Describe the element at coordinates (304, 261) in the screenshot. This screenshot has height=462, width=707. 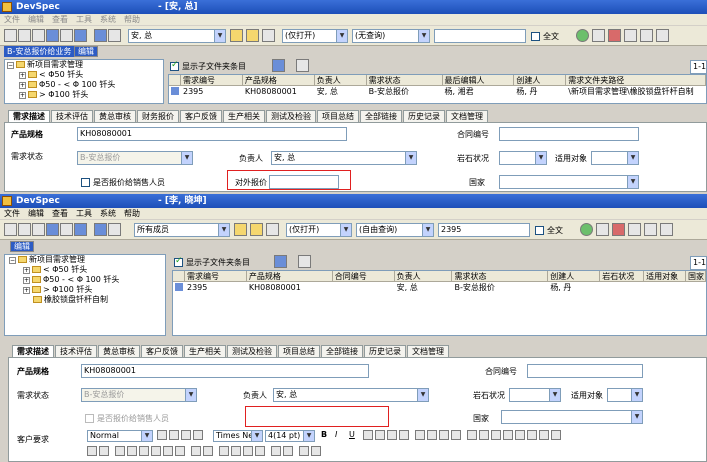
I see `columns-icon` at that location.